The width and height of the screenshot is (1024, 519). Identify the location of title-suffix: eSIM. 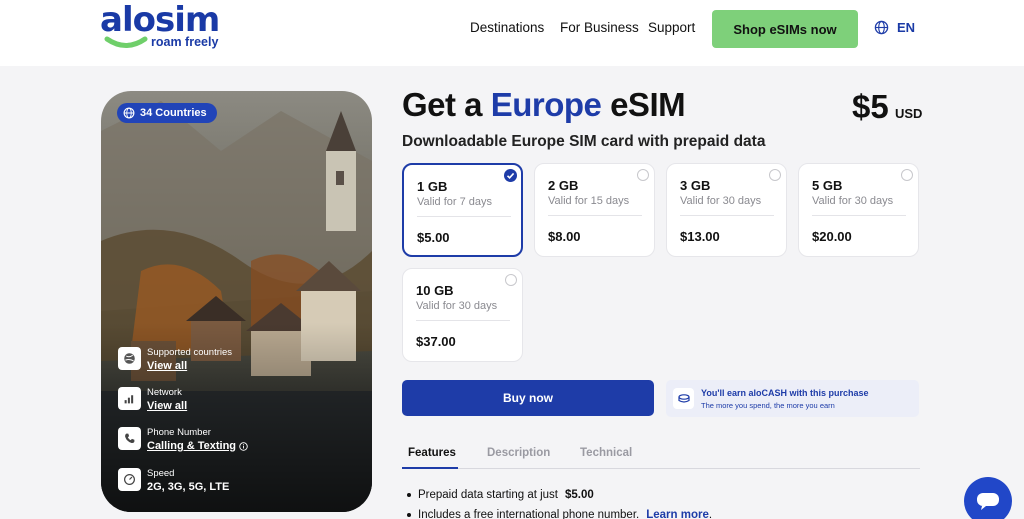
(648, 104).